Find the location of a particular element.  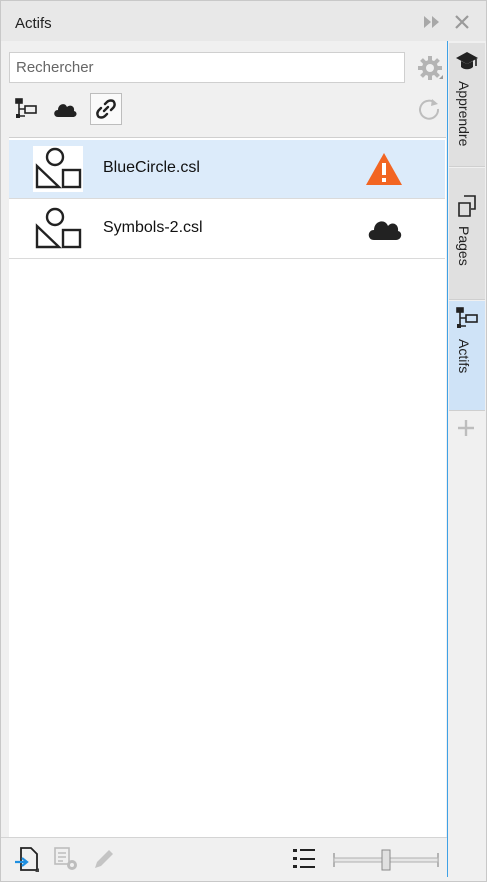

edit-pencil-icon is located at coordinates (104, 859).